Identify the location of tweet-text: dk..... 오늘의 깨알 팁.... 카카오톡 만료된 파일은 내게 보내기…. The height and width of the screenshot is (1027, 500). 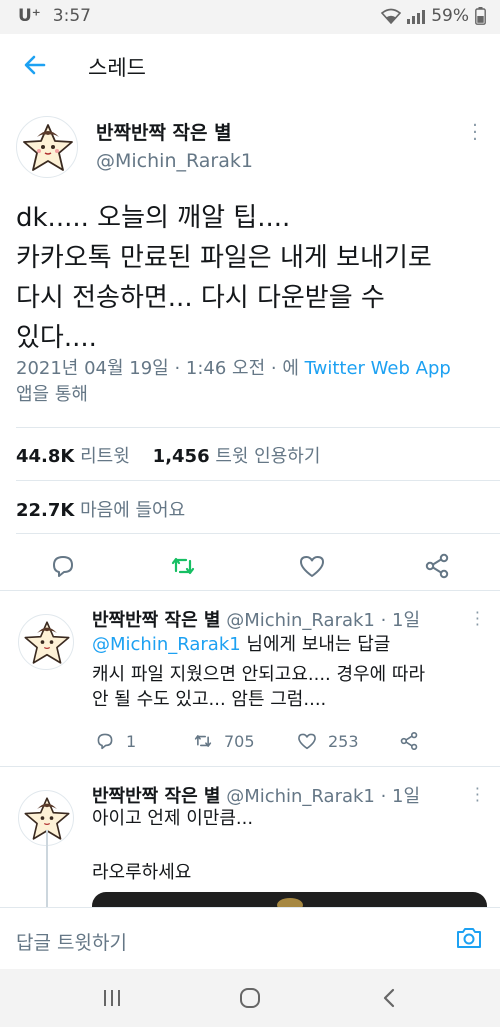
(251, 278).